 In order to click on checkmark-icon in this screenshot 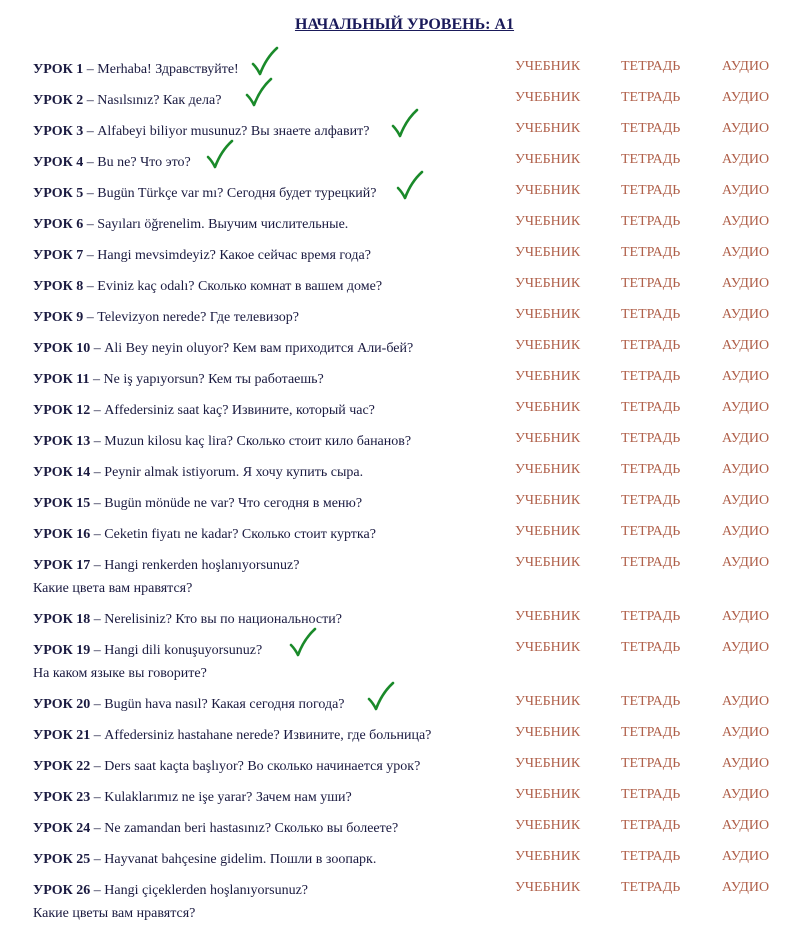, I will do `click(405, 123)`.